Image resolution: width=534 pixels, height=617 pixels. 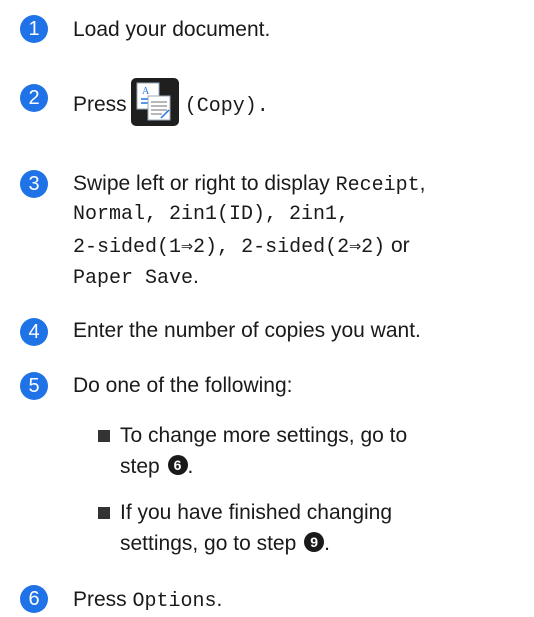 I want to click on step-3-line-3: 2-sided(1⇒2), 2-sided(2⇒2) or, so click(x=298, y=246).